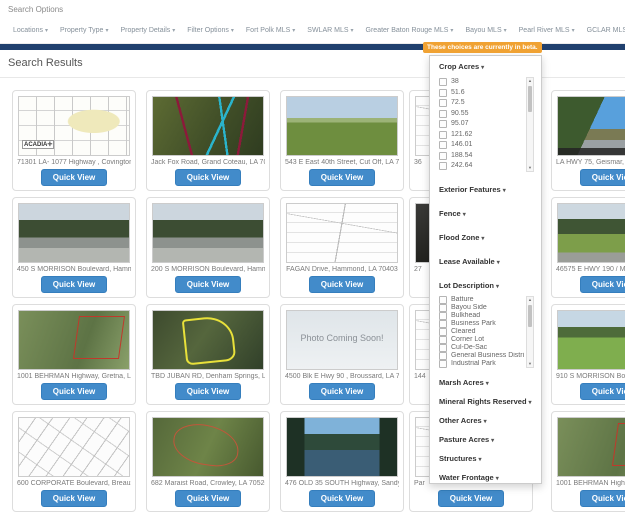 This screenshot has height=512, width=625. Describe the element at coordinates (481, 339) in the screenshot. I see `checkbox-option: Corner Lot` at that location.